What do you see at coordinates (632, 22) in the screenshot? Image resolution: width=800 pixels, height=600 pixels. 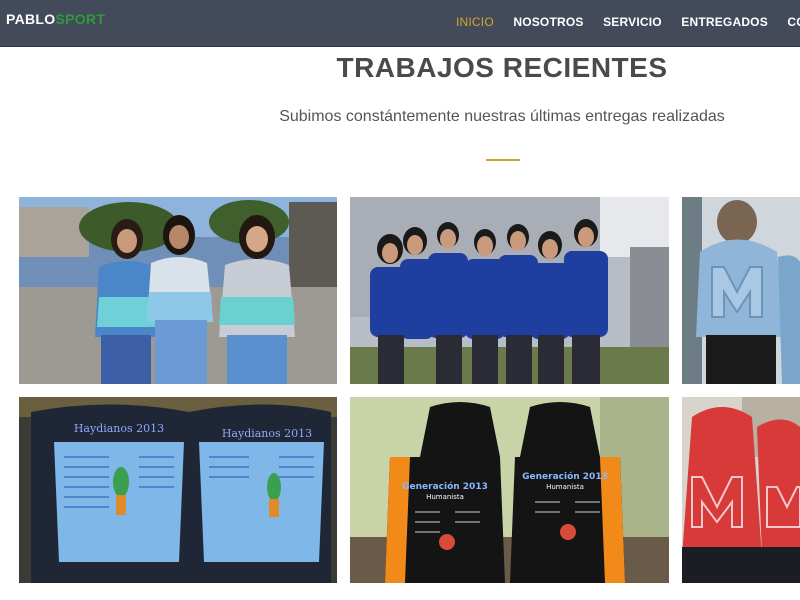 I see `nav-item-servicio: SERVICIO` at bounding box center [632, 22].